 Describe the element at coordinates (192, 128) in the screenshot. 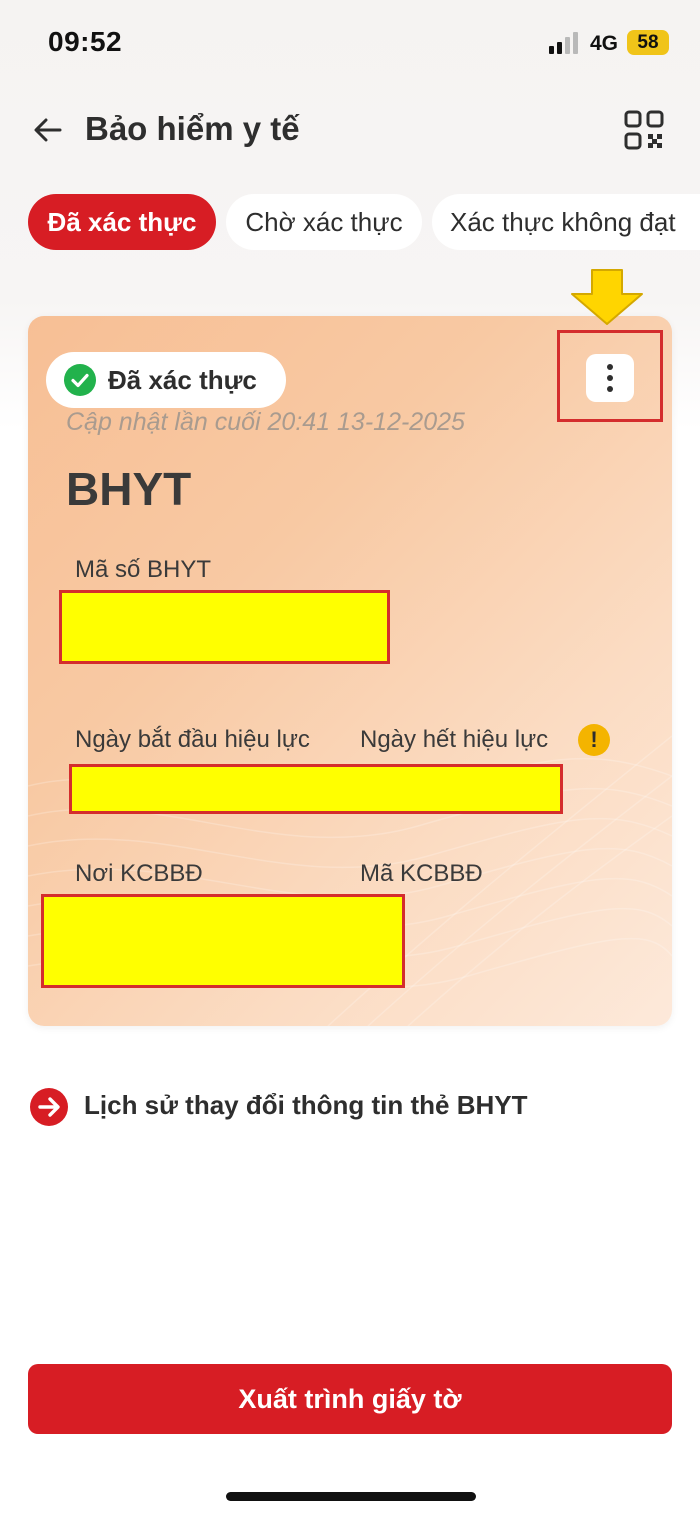

I see `page-title: Bảo hiểm y tế` at that location.